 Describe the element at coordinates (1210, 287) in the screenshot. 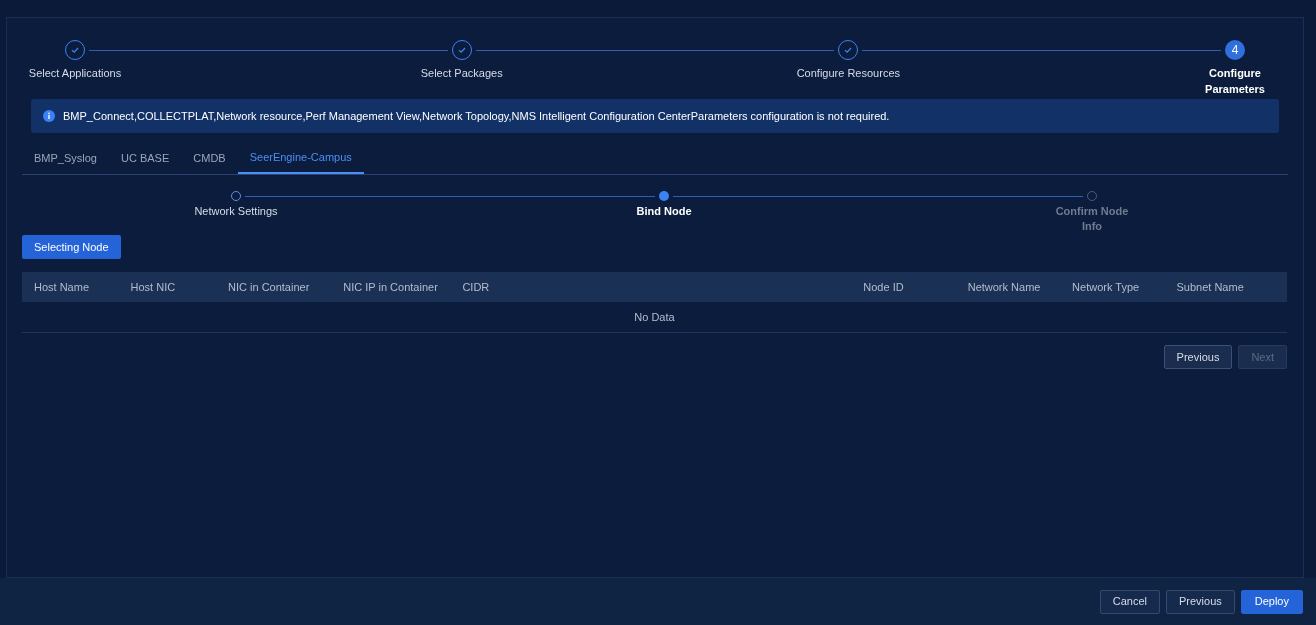

I see `column-header: Subnet Name` at that location.